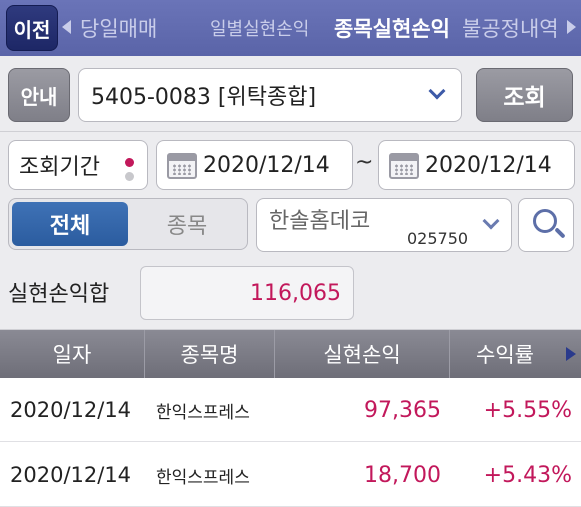 This screenshot has height=507, width=581. I want to click on summary-value: 116,065, so click(247, 293).